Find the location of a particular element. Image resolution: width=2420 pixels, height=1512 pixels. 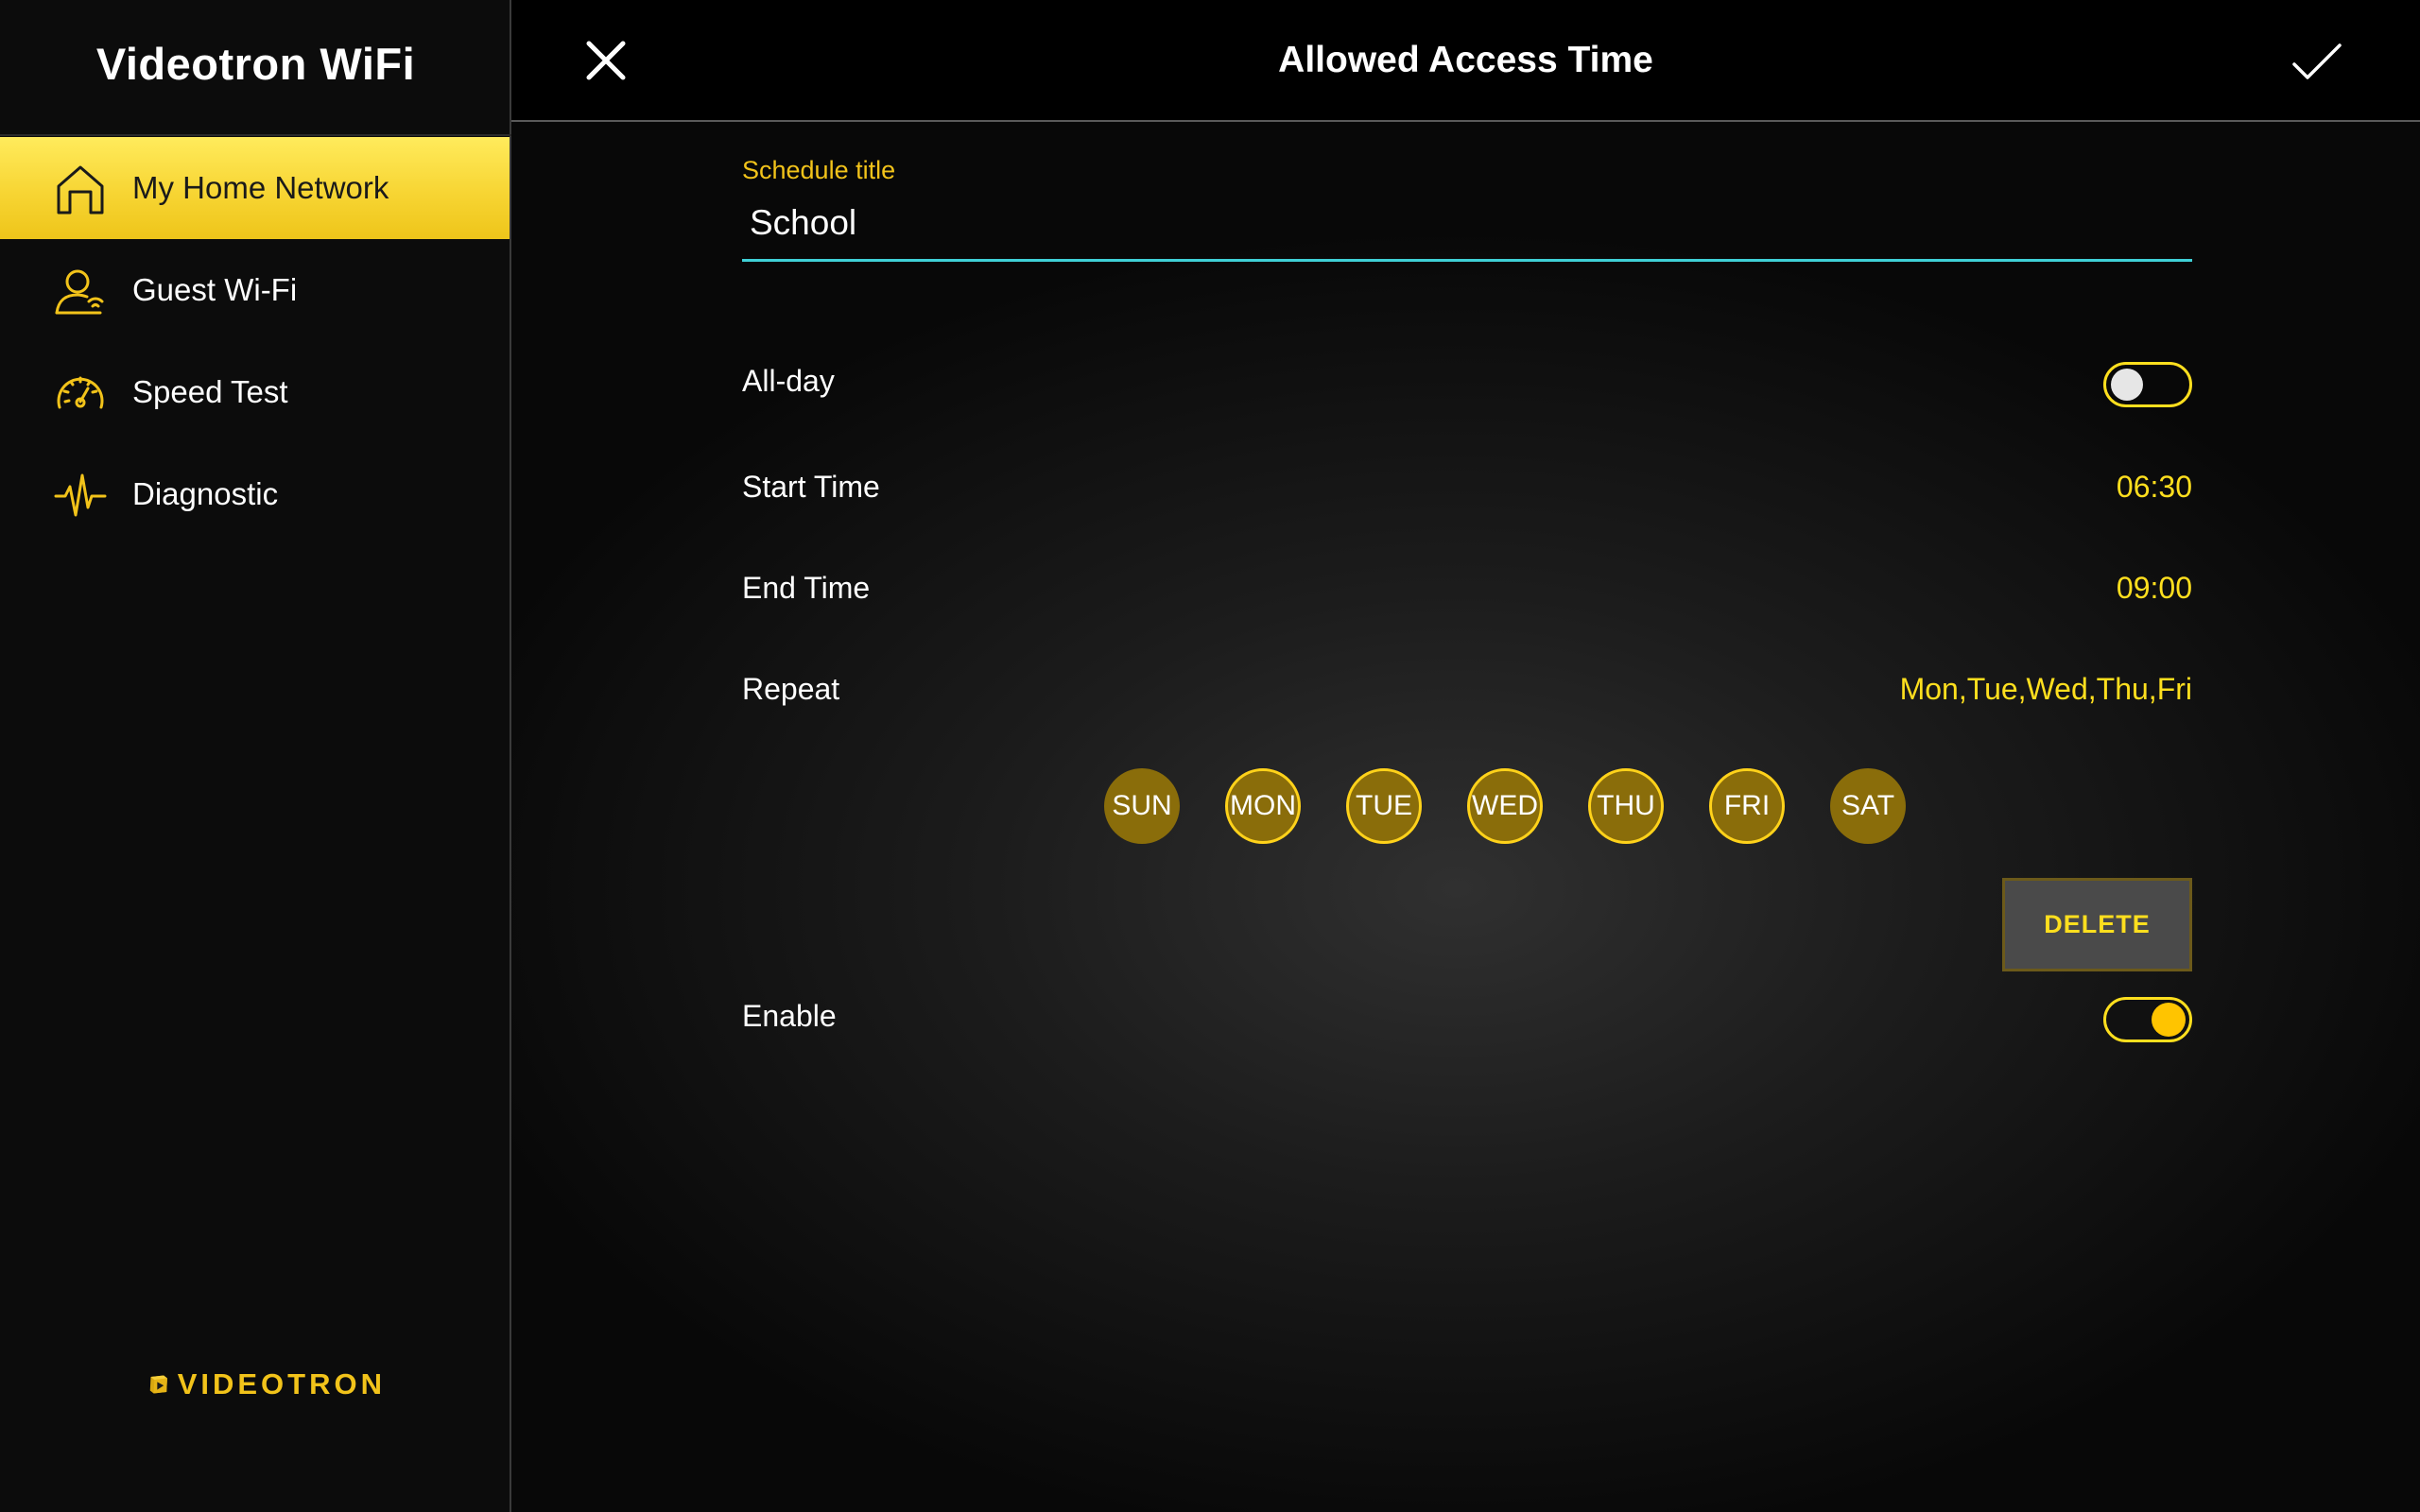

day-mon: MON is located at coordinates (1263, 806).